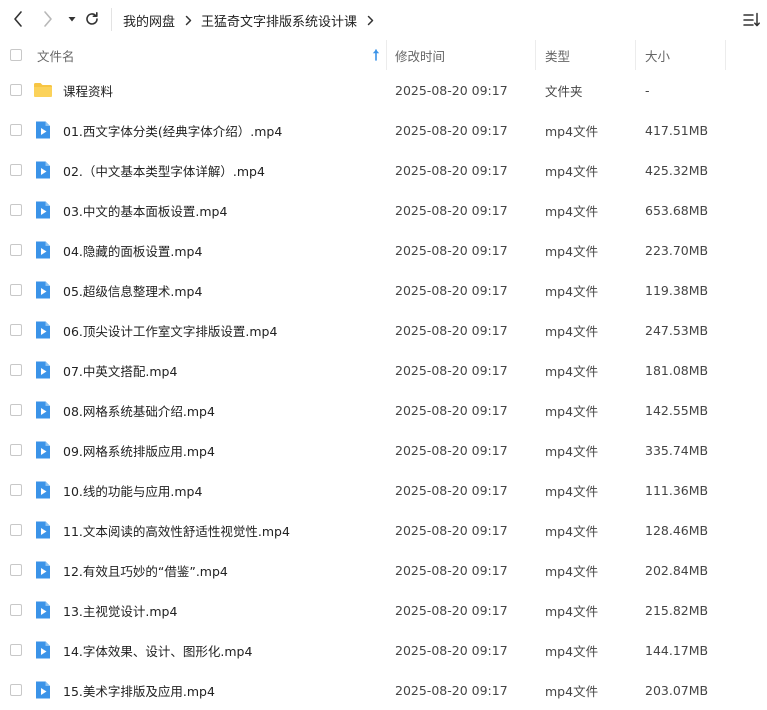 The width and height of the screenshot is (767, 710). What do you see at coordinates (139, 690) in the screenshot?
I see `file-name: 15.美术字排版及应用.mp4` at bounding box center [139, 690].